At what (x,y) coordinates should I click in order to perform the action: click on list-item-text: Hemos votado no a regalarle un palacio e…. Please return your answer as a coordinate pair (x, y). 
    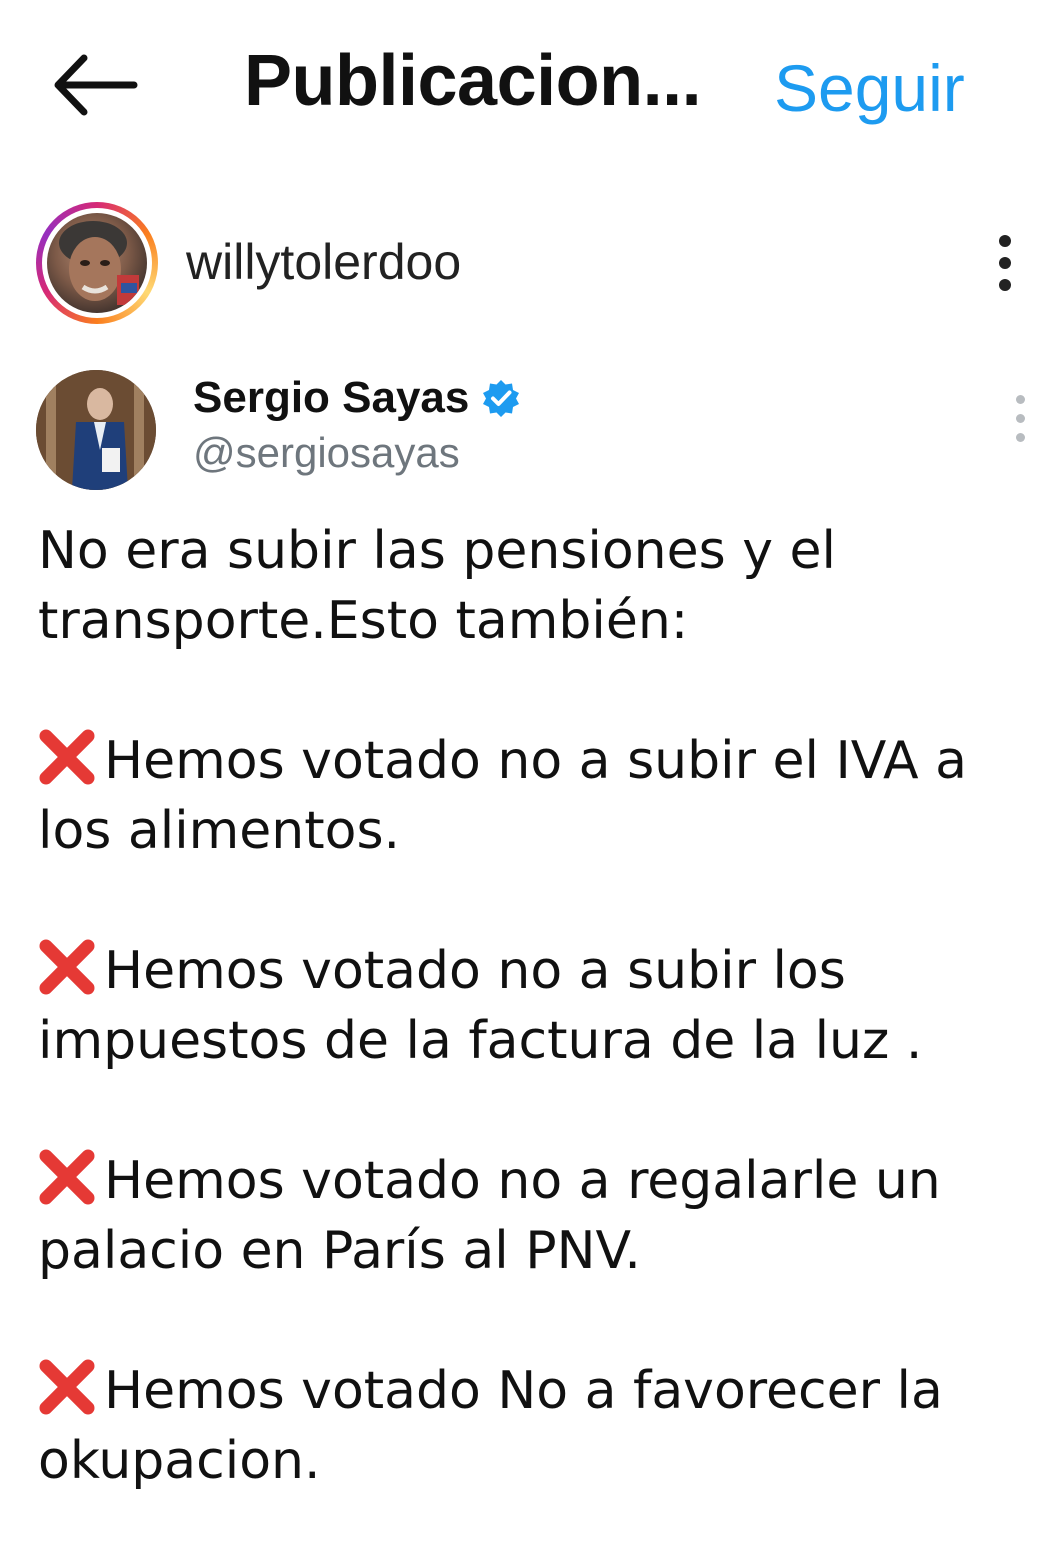
    Looking at the image, I should click on (489, 1216).